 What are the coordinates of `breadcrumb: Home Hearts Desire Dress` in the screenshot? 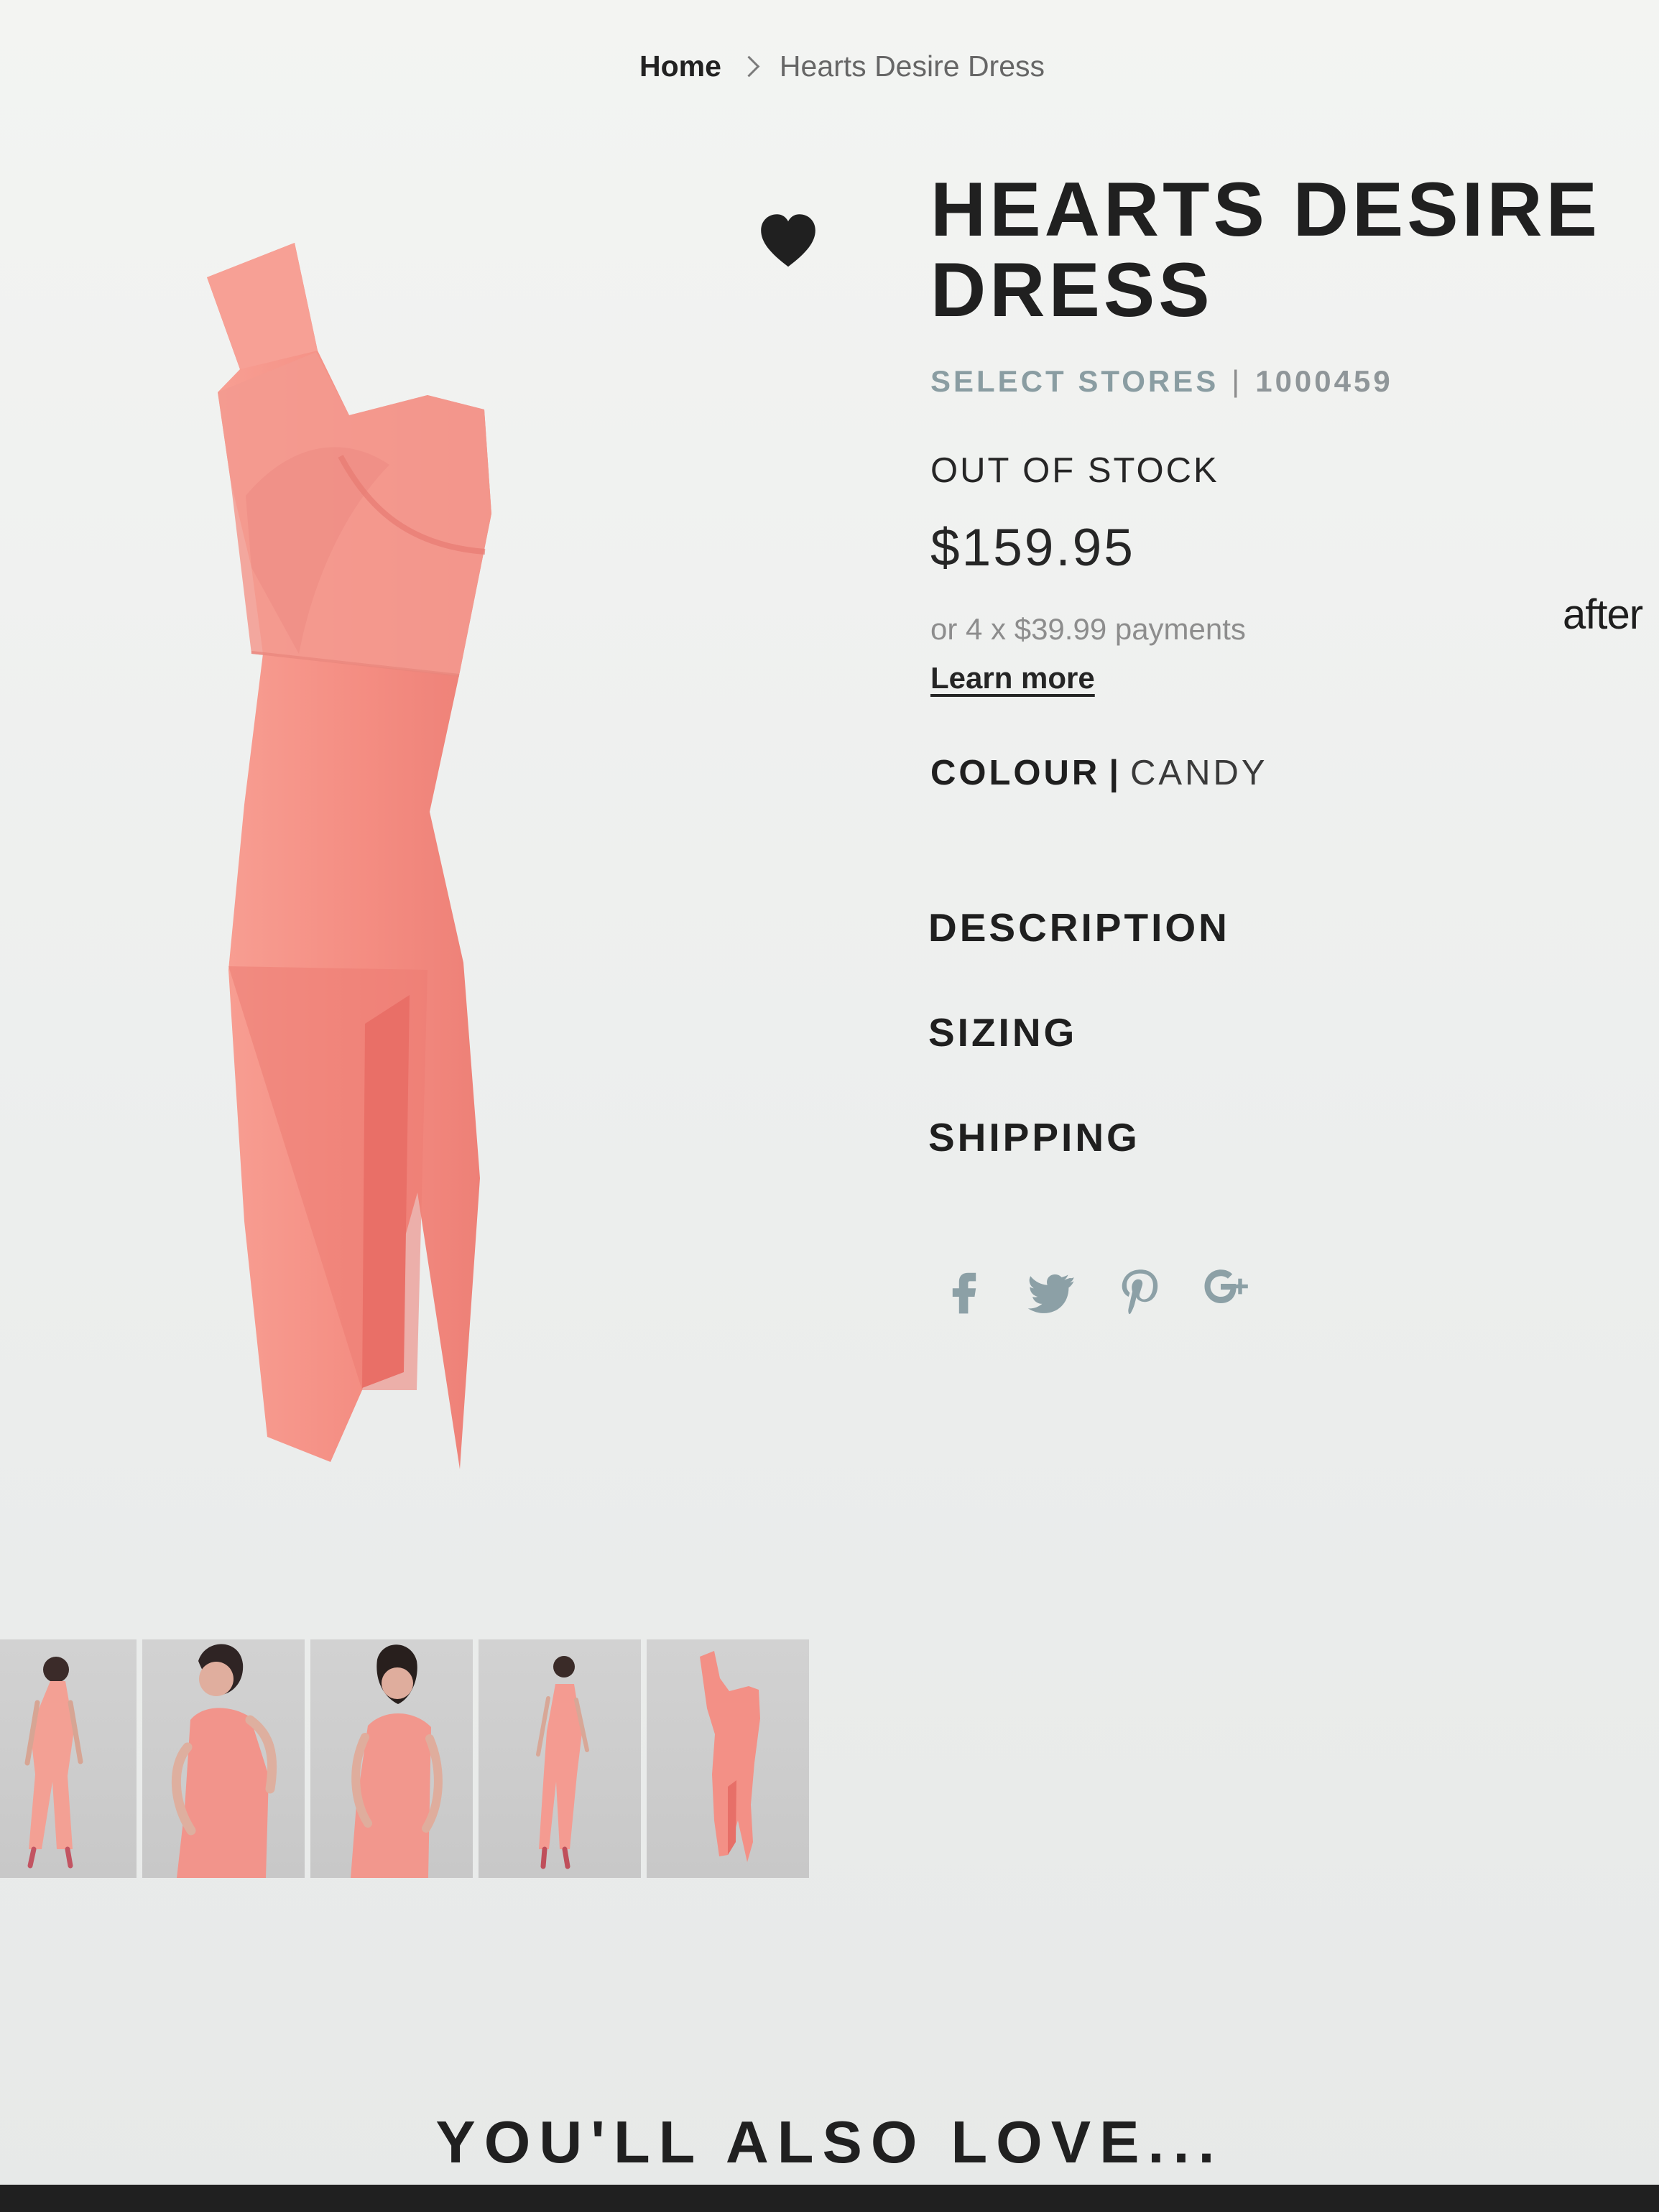 It's located at (842, 66).